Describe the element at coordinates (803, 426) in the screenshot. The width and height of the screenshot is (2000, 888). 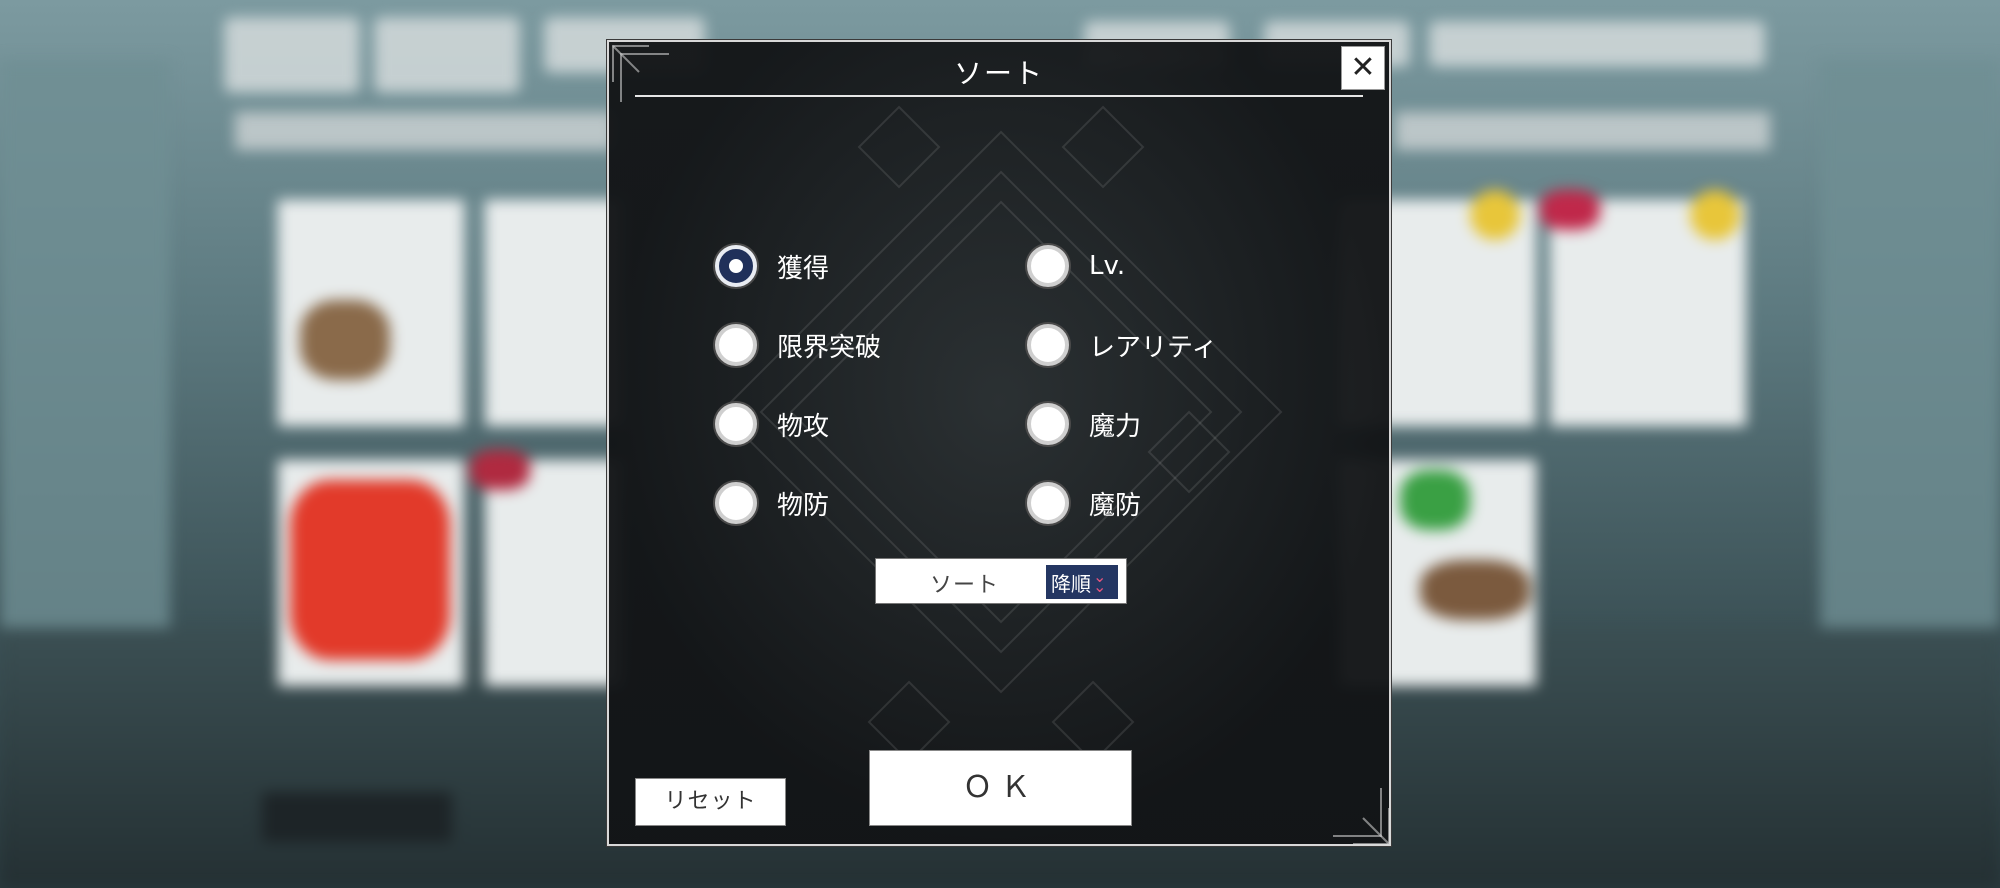
I see `option-label: 物攻` at that location.